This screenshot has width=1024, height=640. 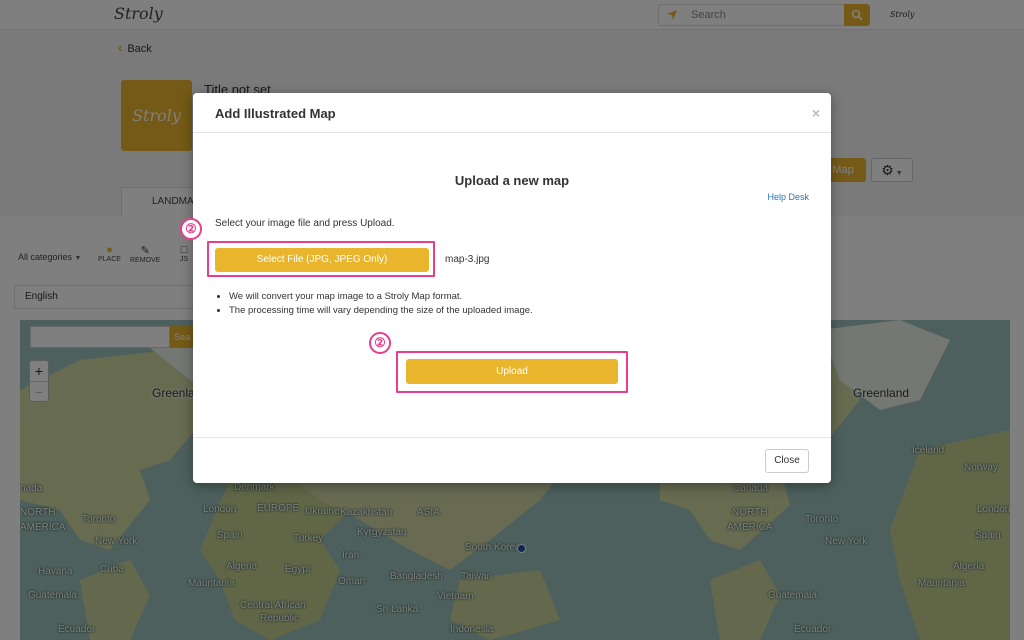 I want to click on close-button: Close, so click(x=787, y=461).